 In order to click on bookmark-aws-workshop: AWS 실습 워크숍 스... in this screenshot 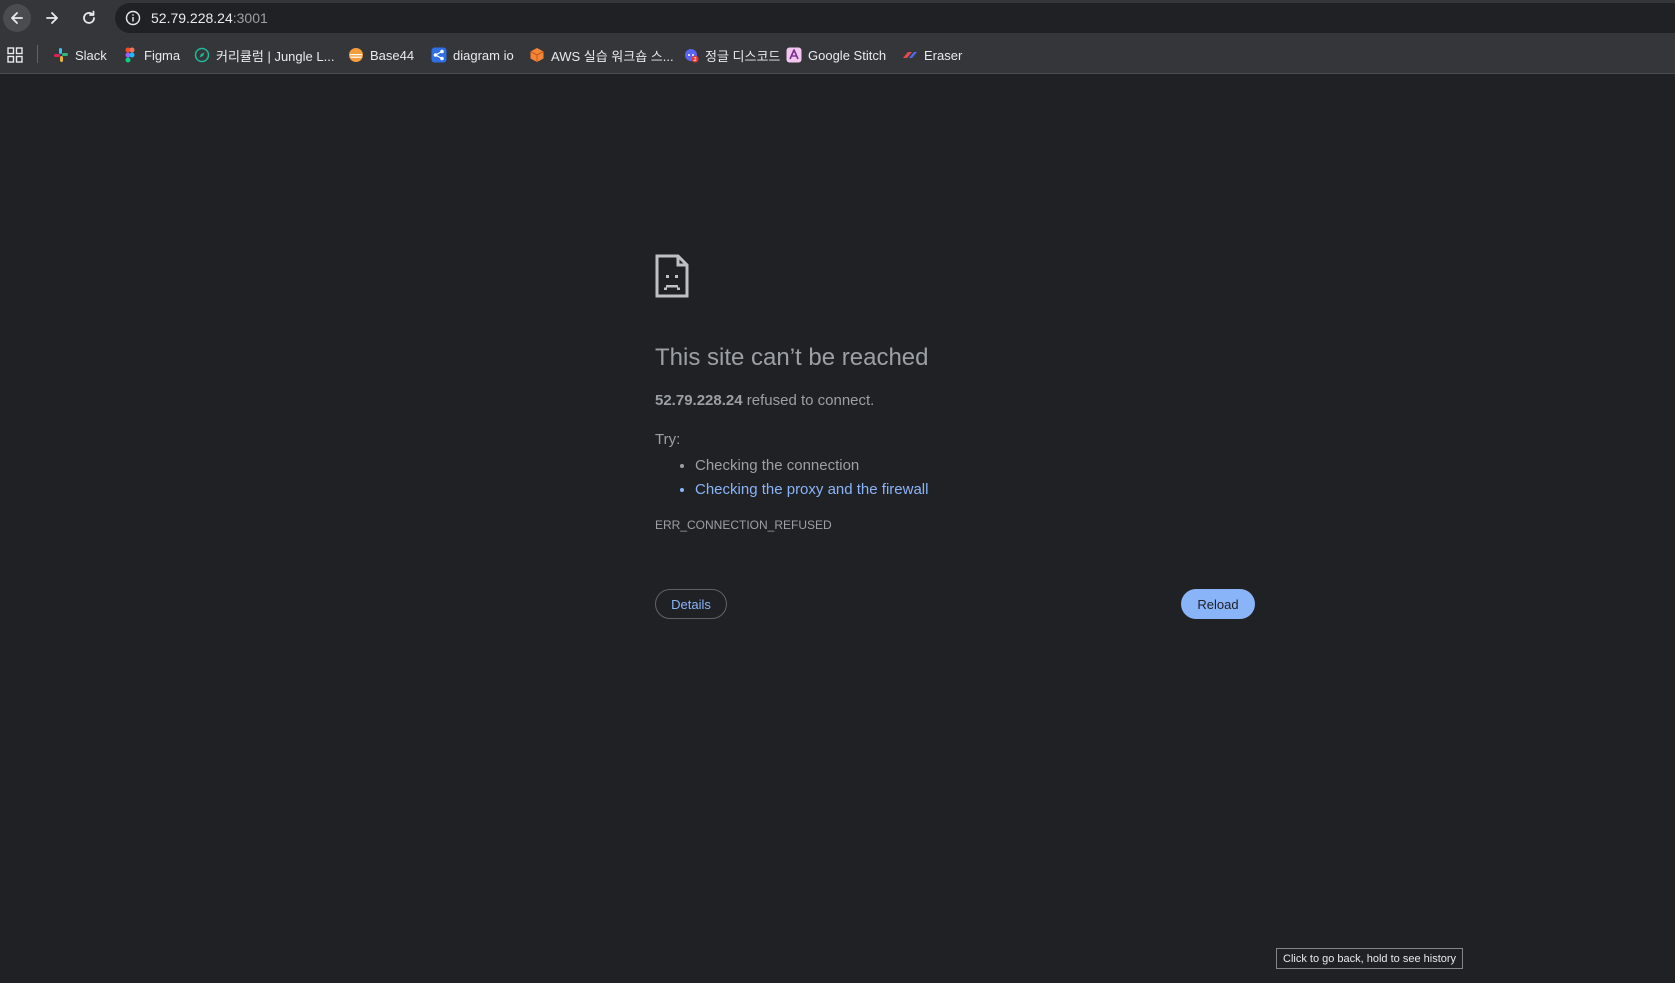, I will do `click(601, 55)`.